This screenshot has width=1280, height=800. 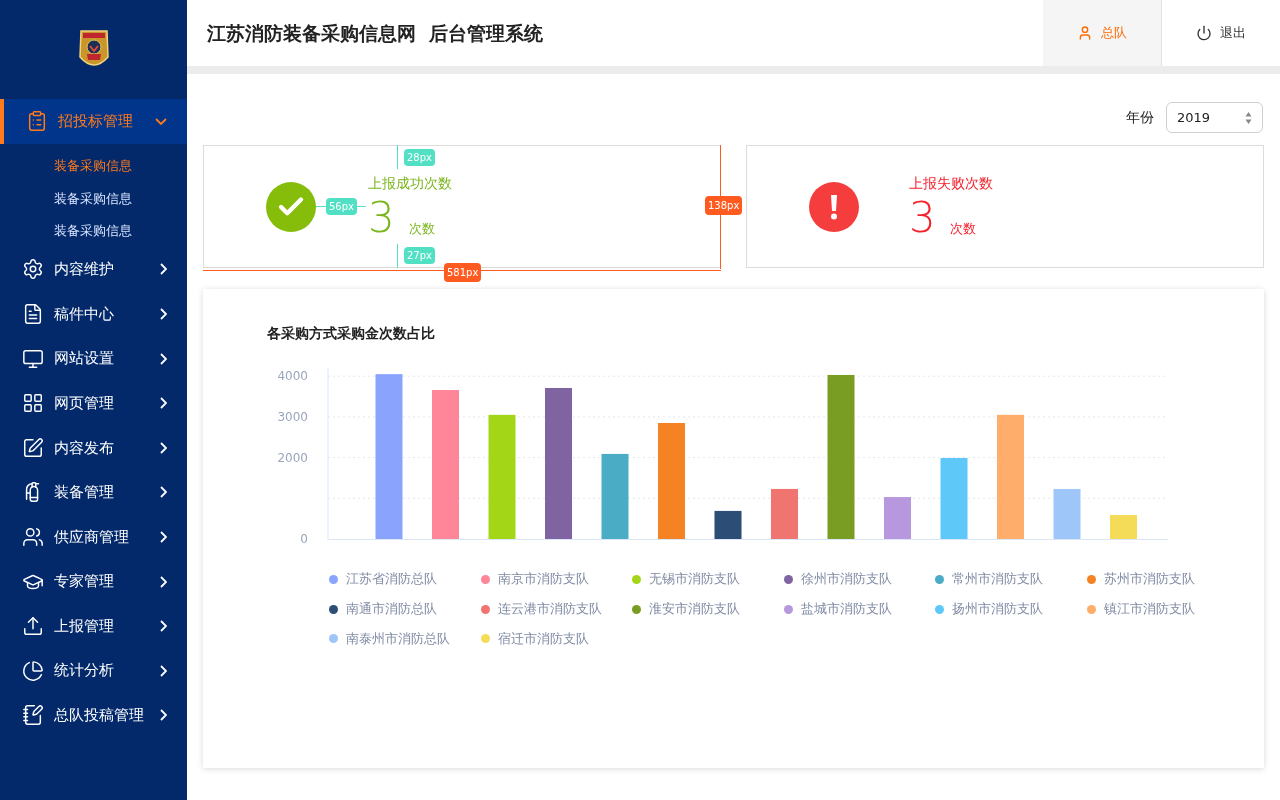 I want to click on notepad-pen-icon, so click(x=33, y=715).